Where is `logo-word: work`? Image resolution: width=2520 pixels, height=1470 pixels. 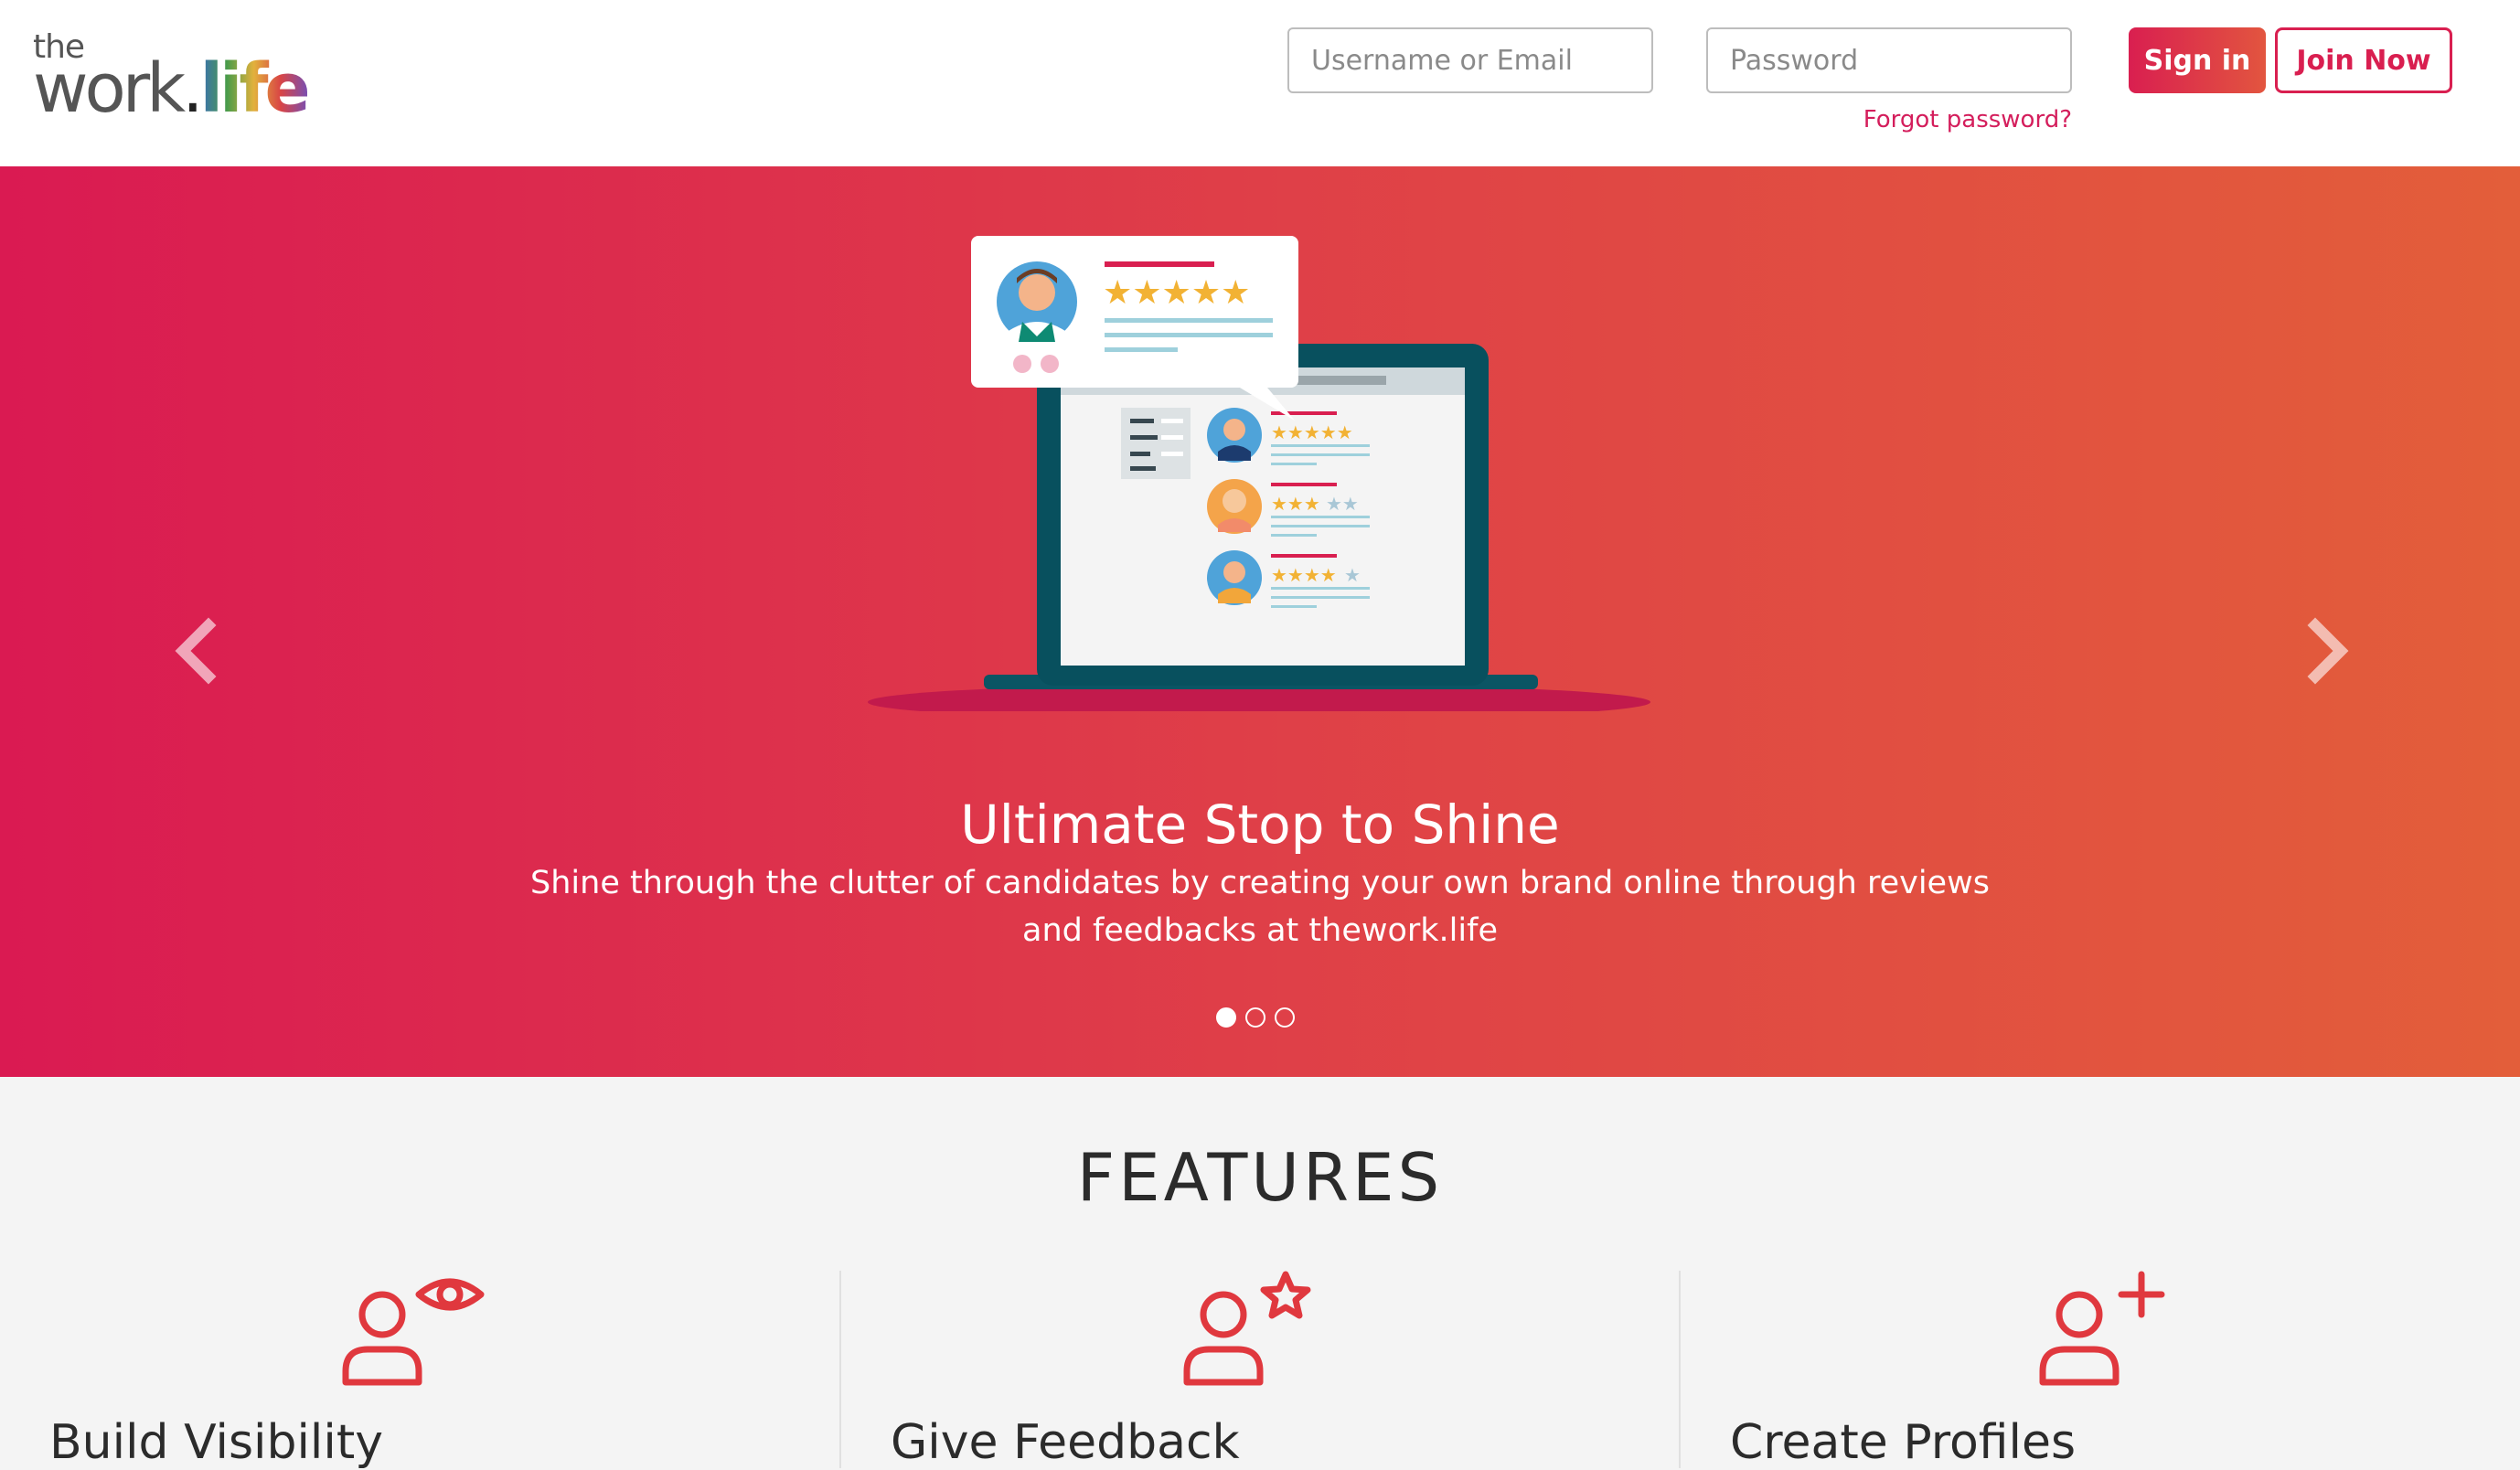 logo-word: work is located at coordinates (109, 88).